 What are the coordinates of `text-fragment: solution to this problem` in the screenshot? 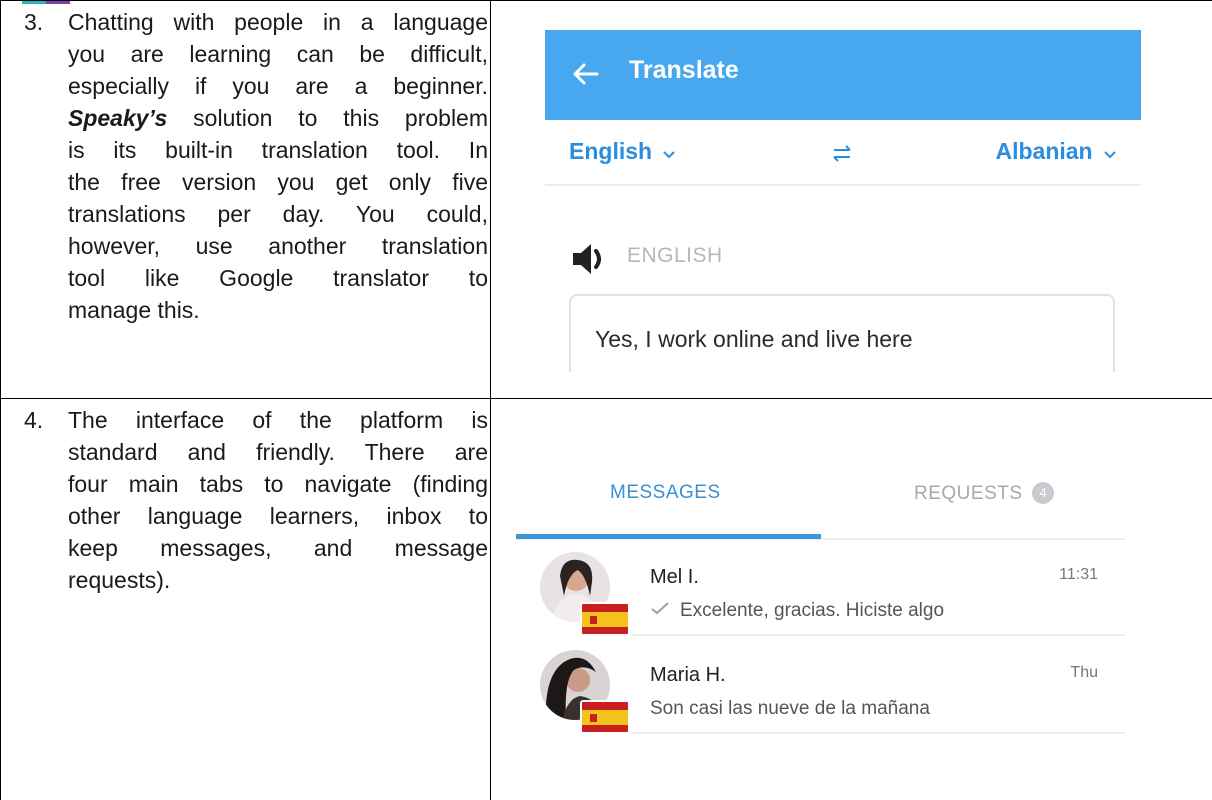 It's located at (341, 118).